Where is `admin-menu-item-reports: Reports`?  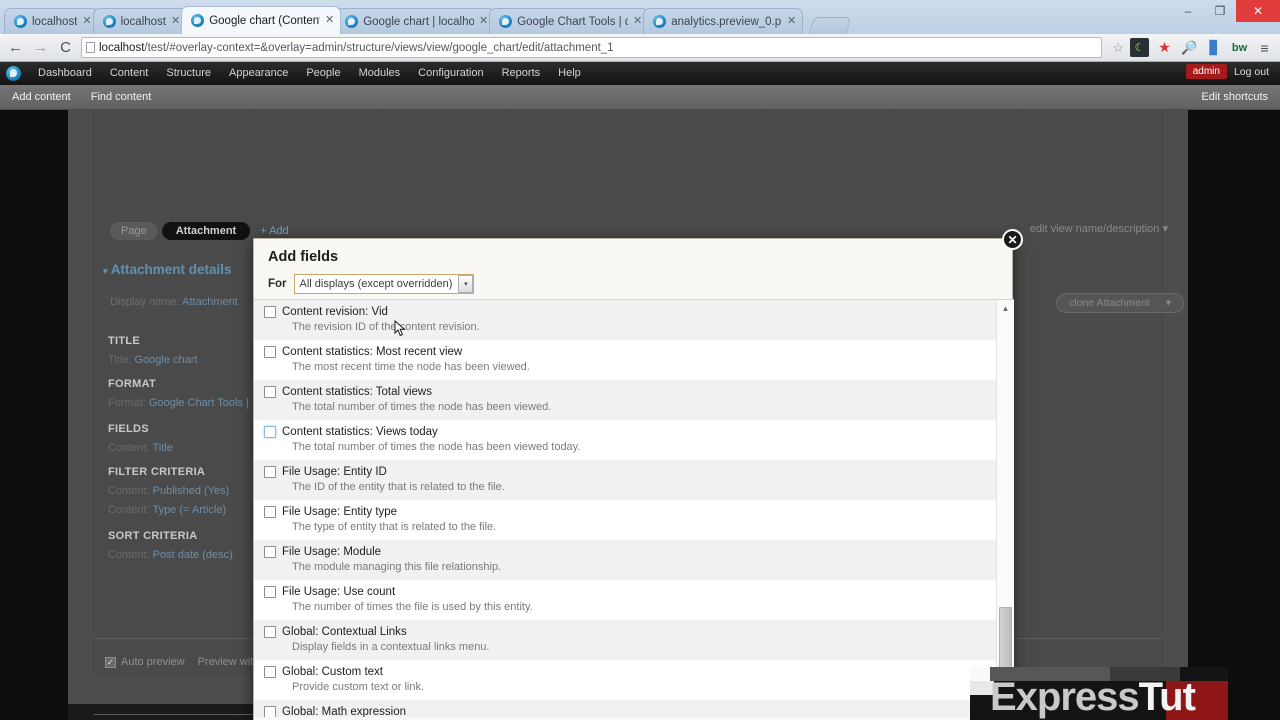 admin-menu-item-reports: Reports is located at coordinates (521, 73).